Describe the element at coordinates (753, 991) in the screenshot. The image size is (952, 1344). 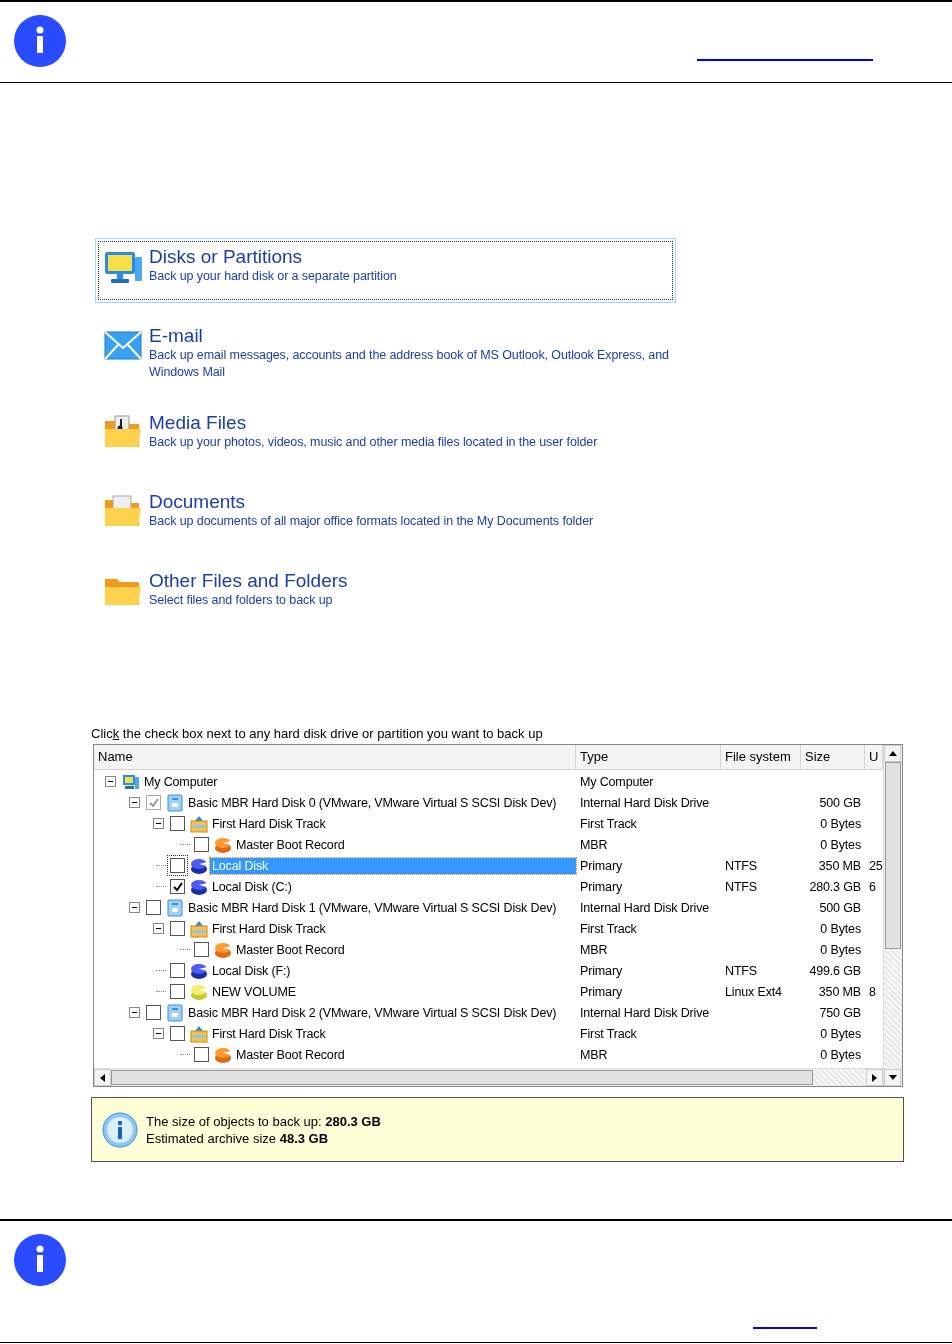
I see `table-cell: Linux Ext4` at that location.